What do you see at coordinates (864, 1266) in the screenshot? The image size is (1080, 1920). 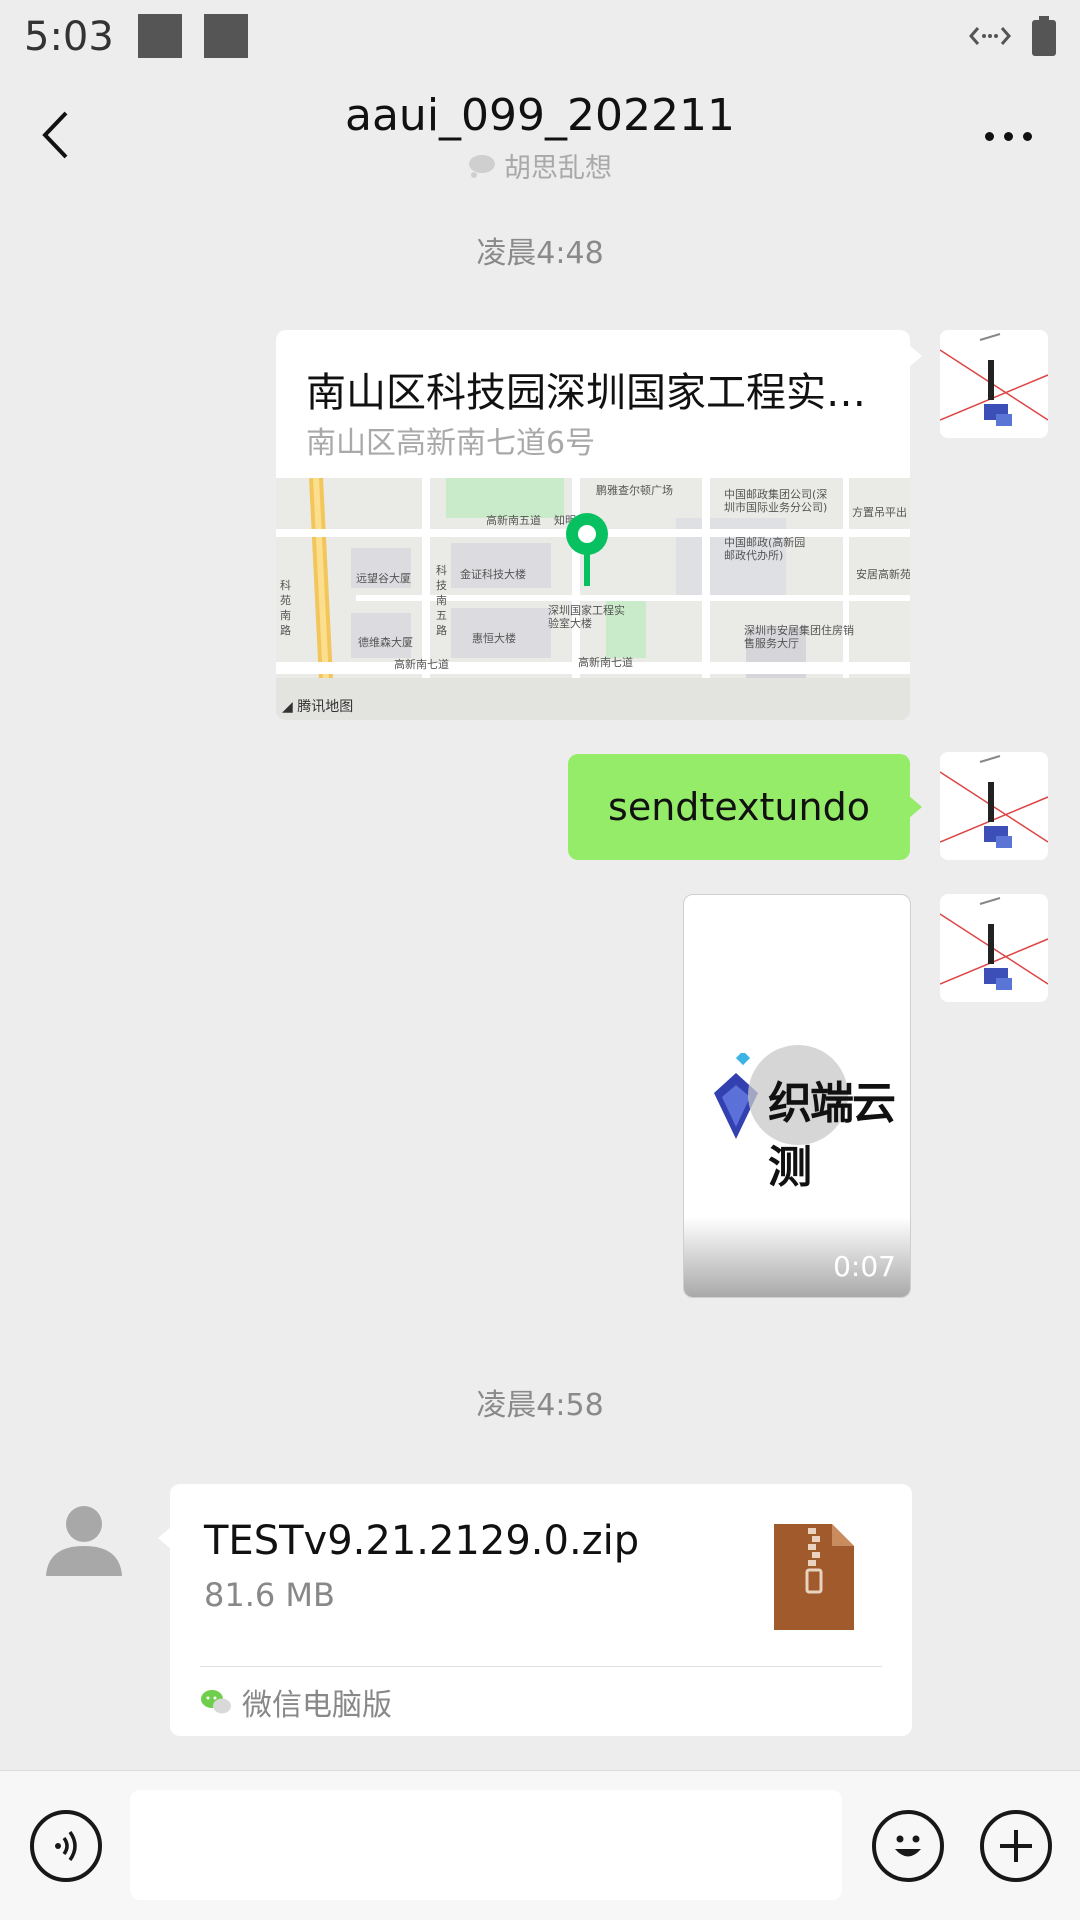 I see `video-duration: 0:07` at bounding box center [864, 1266].